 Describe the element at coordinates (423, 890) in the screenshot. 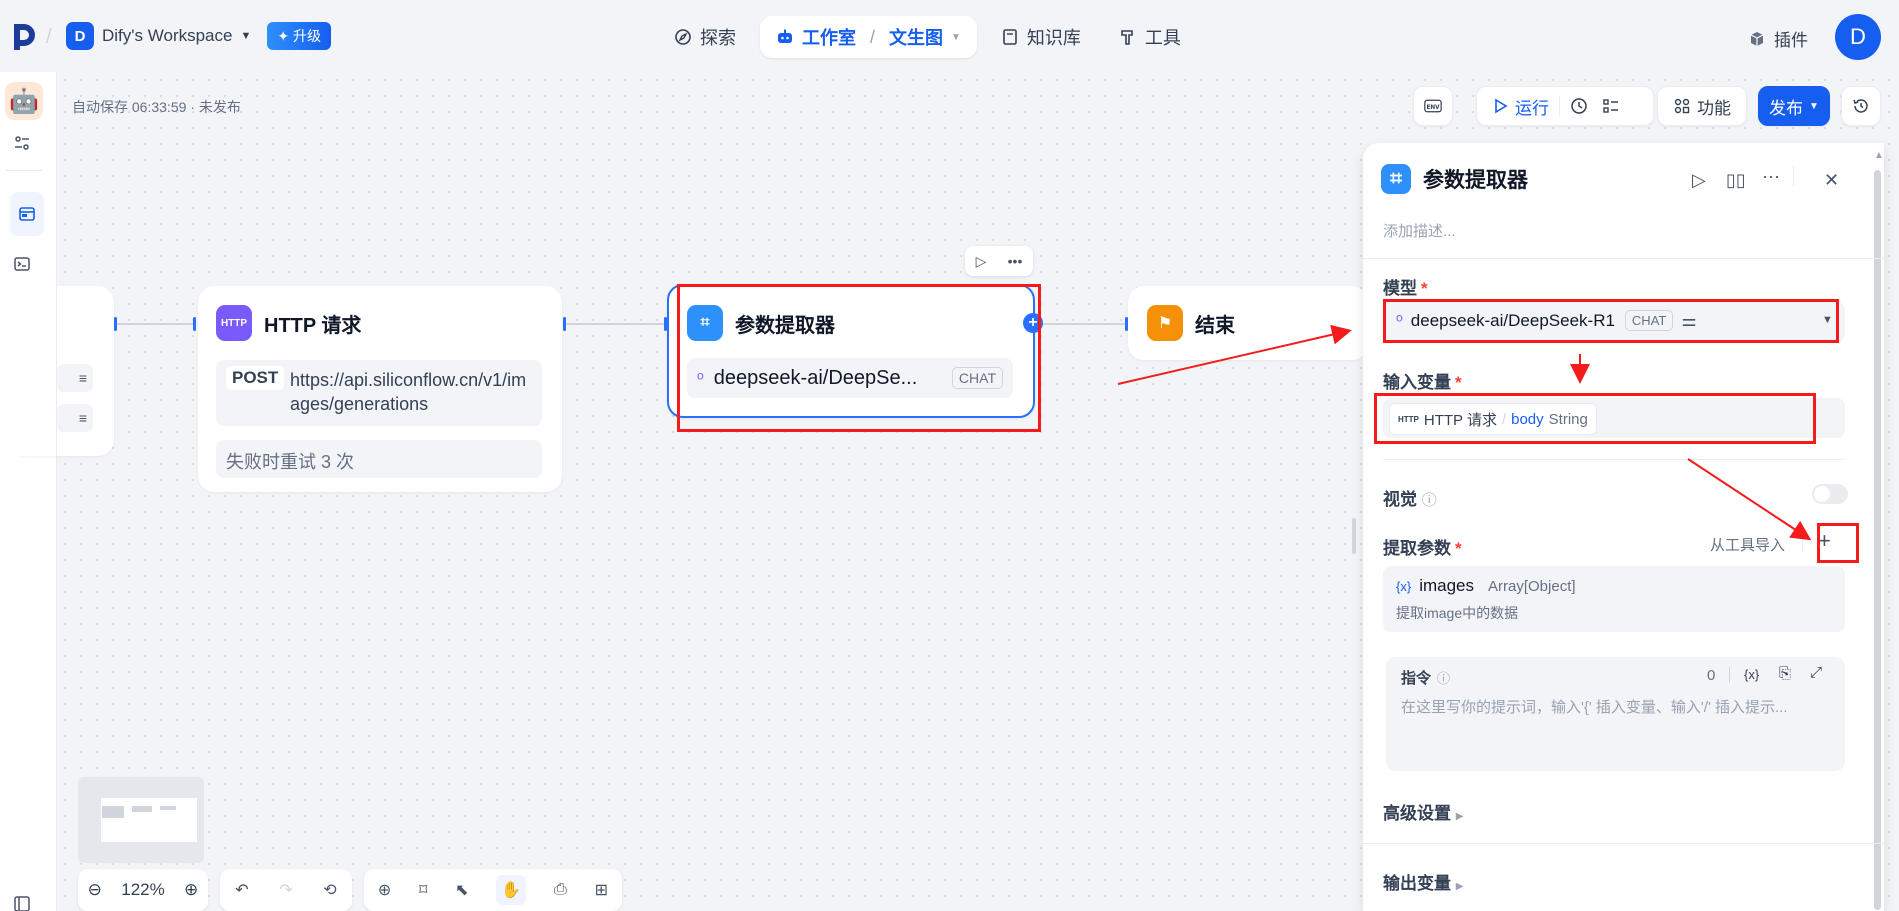

I see `add-note-icon: ⌑` at that location.